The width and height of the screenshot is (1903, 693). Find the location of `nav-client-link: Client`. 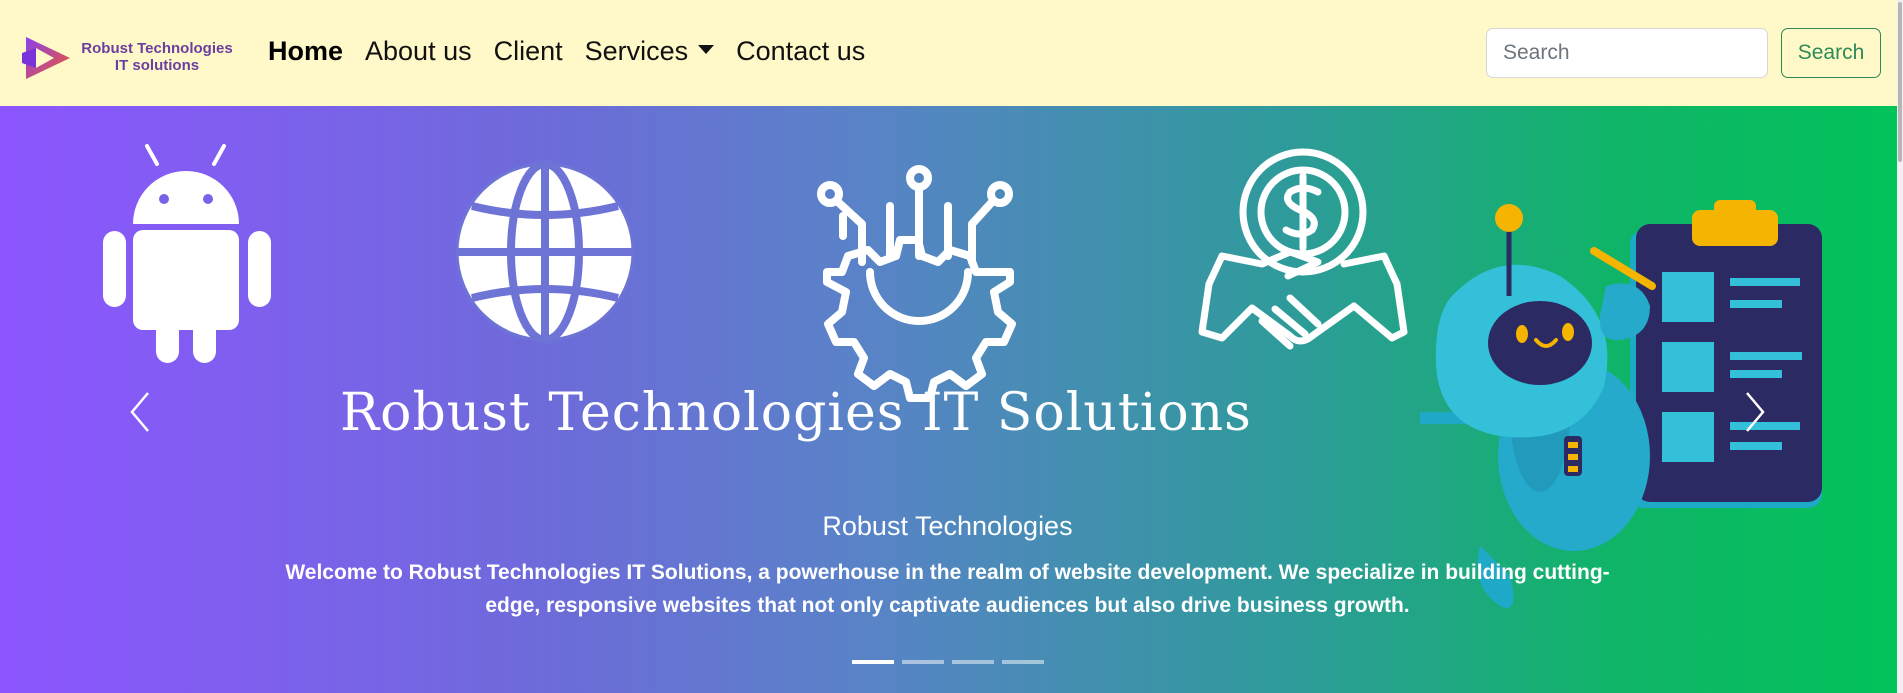

nav-client-link: Client is located at coordinates (528, 51).